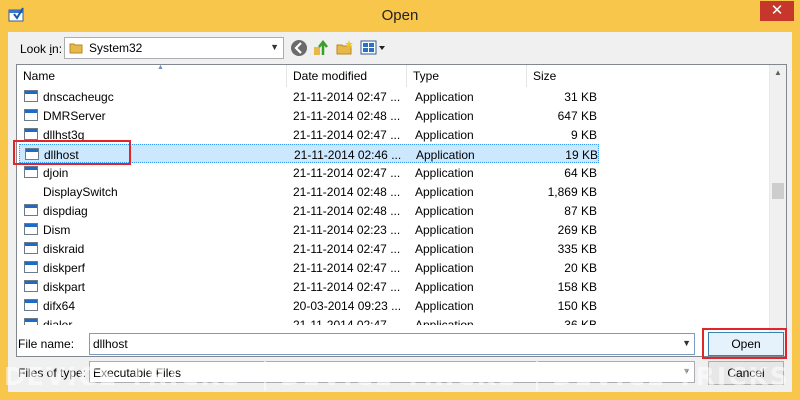 The image size is (800, 400). Describe the element at coordinates (778, 191) in the screenshot. I see `scrollbar-thumb` at that location.